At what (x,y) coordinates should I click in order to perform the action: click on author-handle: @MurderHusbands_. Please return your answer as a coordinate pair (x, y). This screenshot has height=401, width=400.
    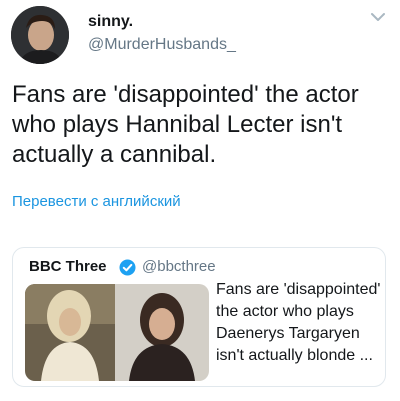
    Looking at the image, I should click on (162, 45).